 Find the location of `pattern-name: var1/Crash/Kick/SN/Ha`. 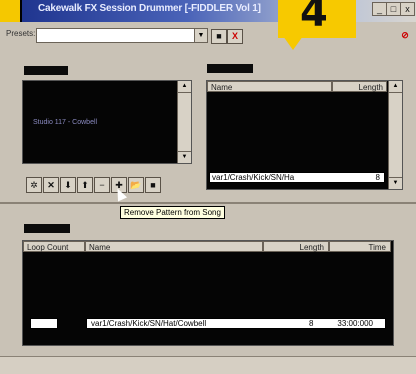

pattern-name: var1/Crash/Kick/SN/Ha is located at coordinates (253, 177).